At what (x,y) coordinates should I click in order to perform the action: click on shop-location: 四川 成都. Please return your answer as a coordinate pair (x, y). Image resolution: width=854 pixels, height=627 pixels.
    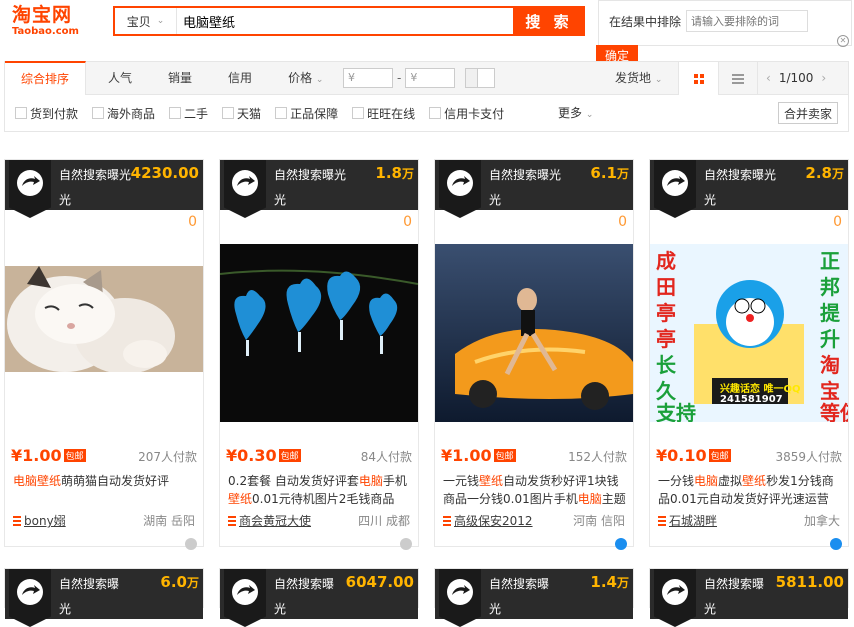
    Looking at the image, I should click on (384, 521).